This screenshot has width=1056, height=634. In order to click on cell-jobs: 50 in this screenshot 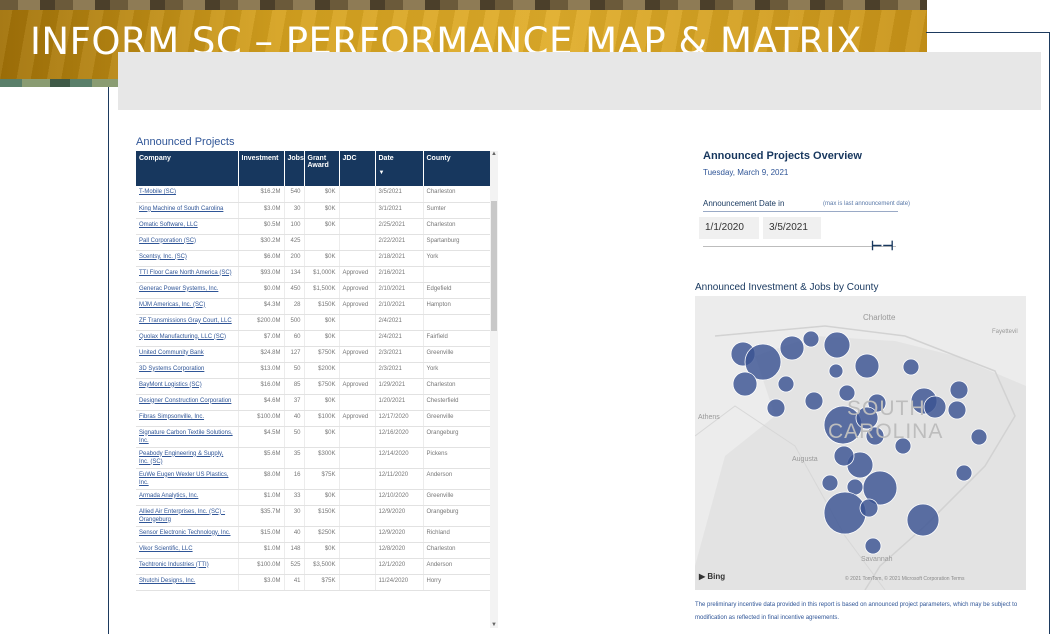, I will do `click(294, 370)`.